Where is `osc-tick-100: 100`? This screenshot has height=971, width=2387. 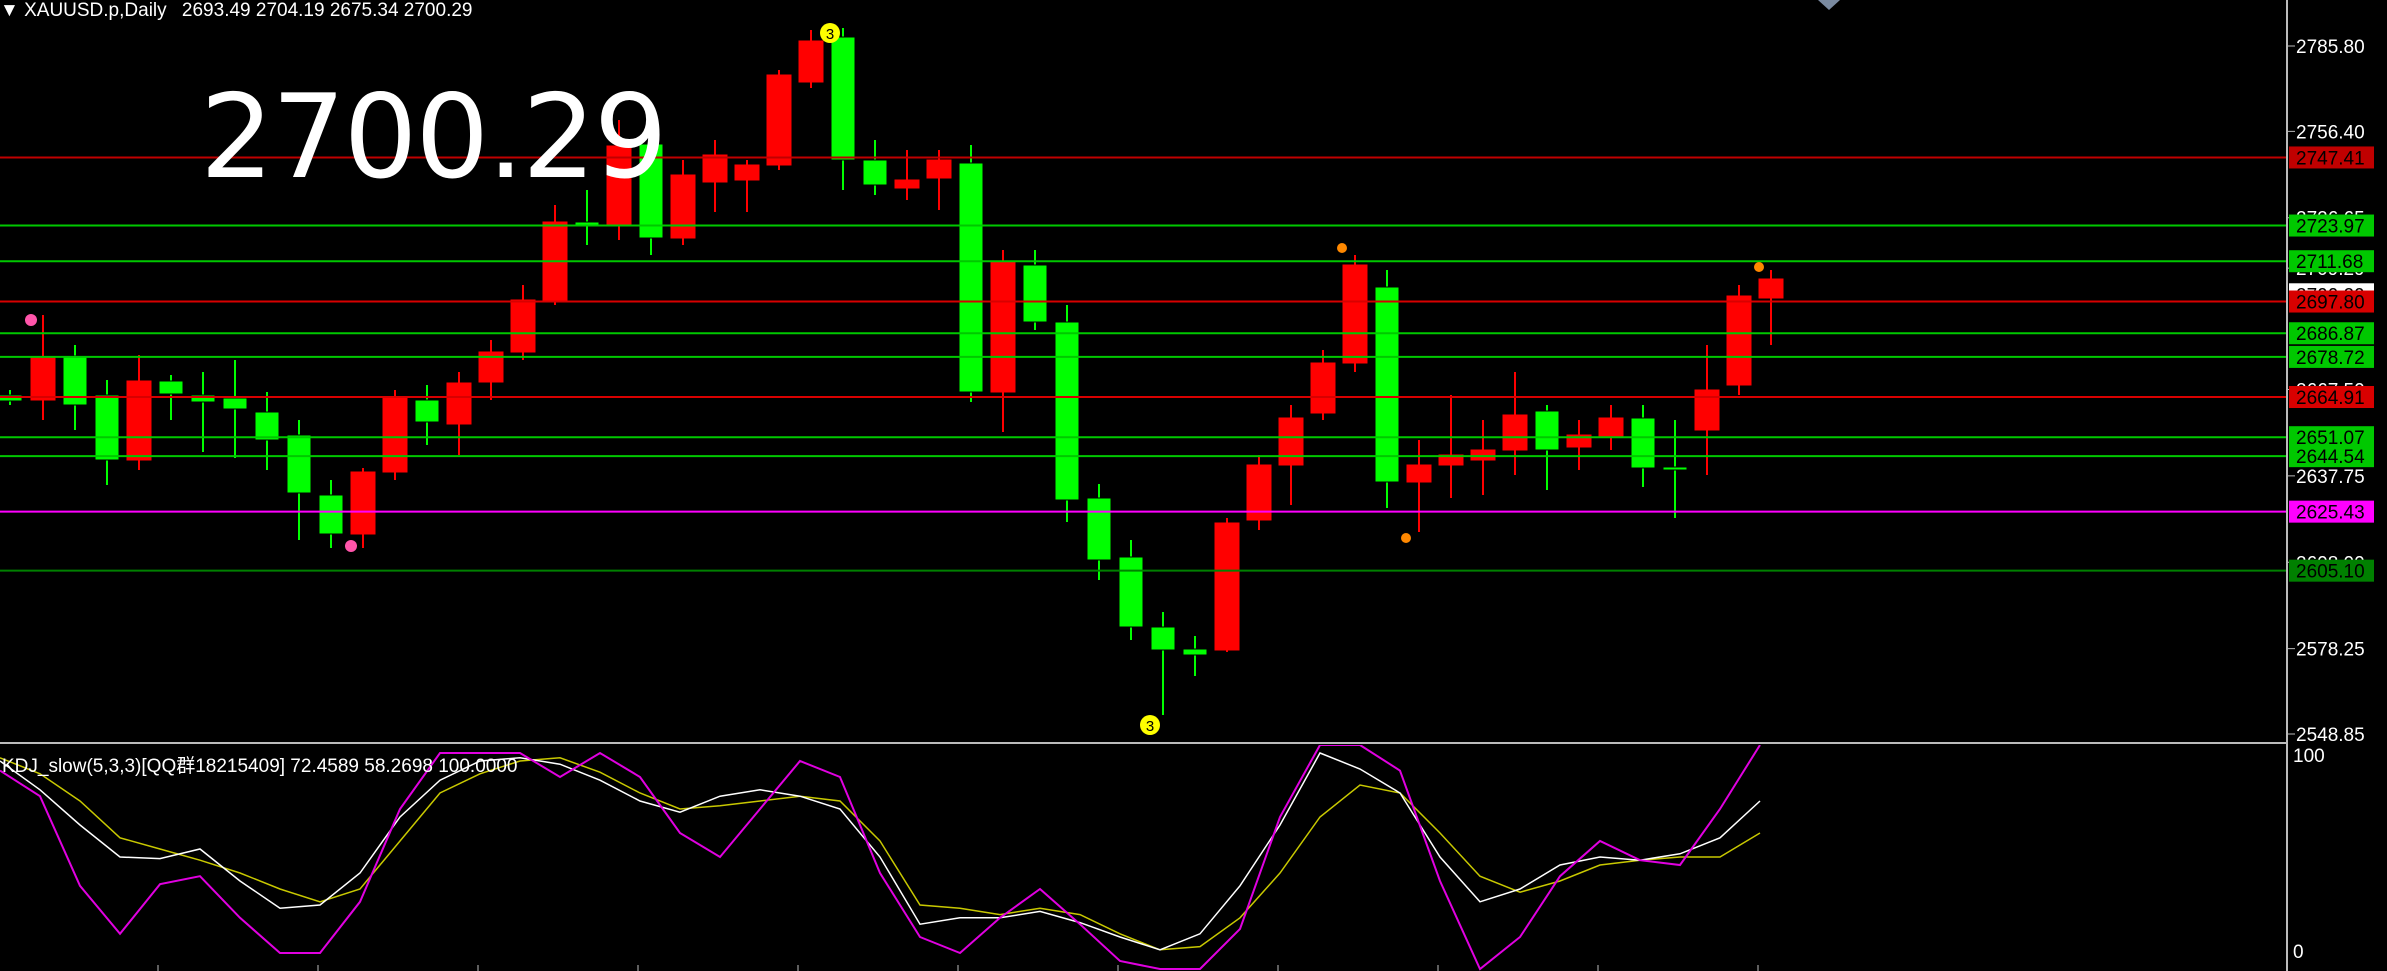
osc-tick-100: 100 is located at coordinates (2309, 756).